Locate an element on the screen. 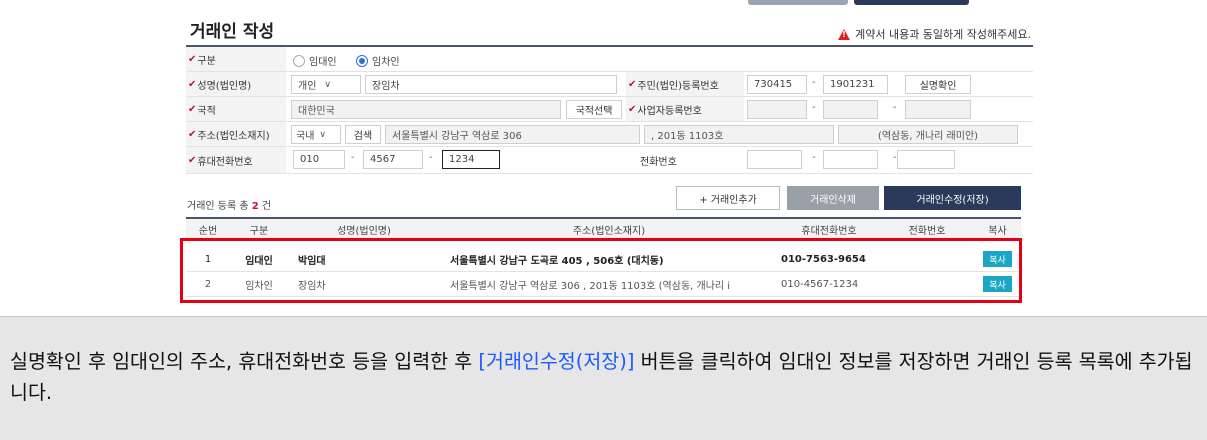  name-input: 장임차 is located at coordinates (491, 84).